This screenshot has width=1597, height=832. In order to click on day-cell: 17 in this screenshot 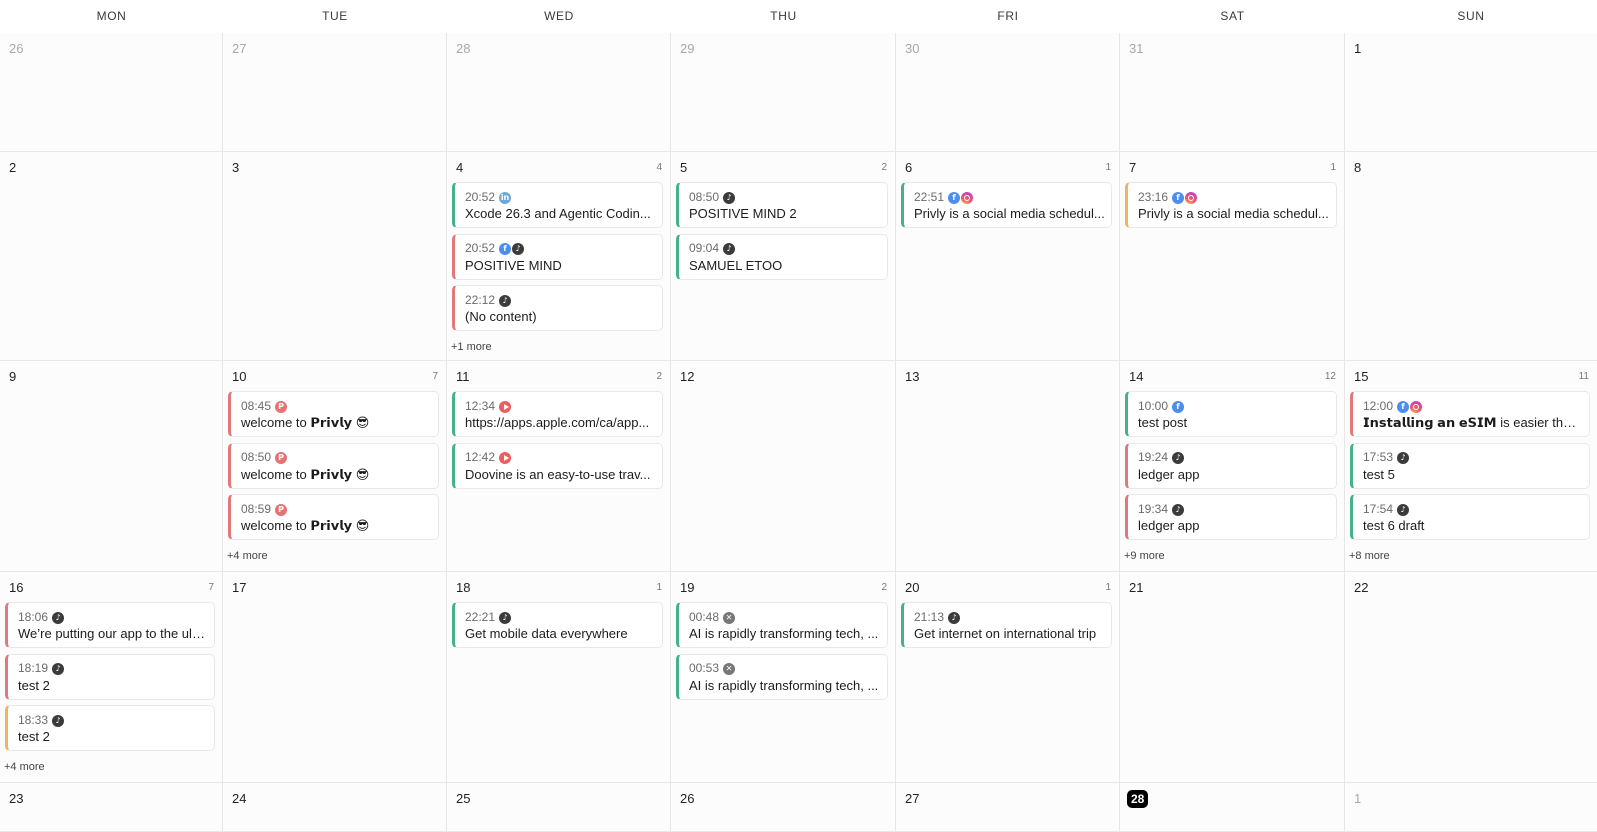, I will do `click(335, 677)`.